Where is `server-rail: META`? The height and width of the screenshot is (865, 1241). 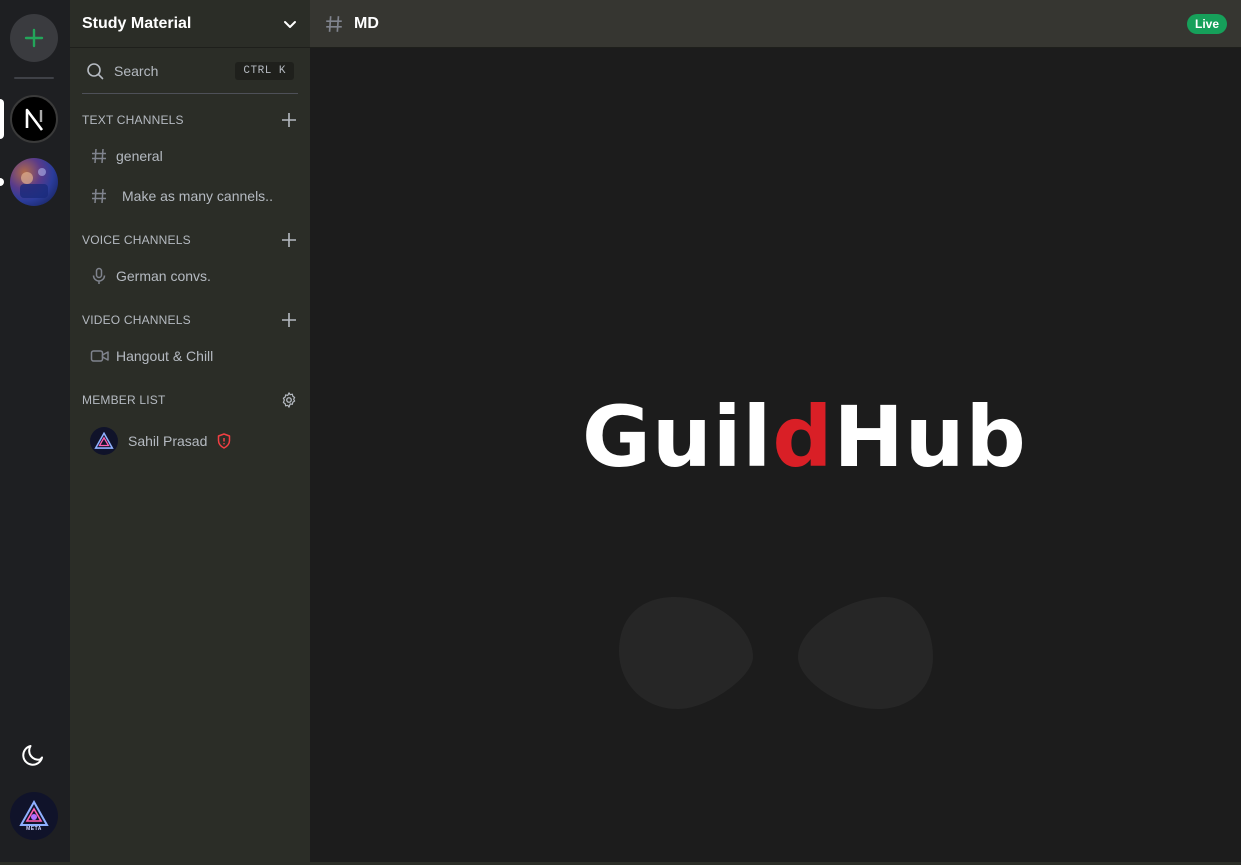 server-rail: META is located at coordinates (35, 432).